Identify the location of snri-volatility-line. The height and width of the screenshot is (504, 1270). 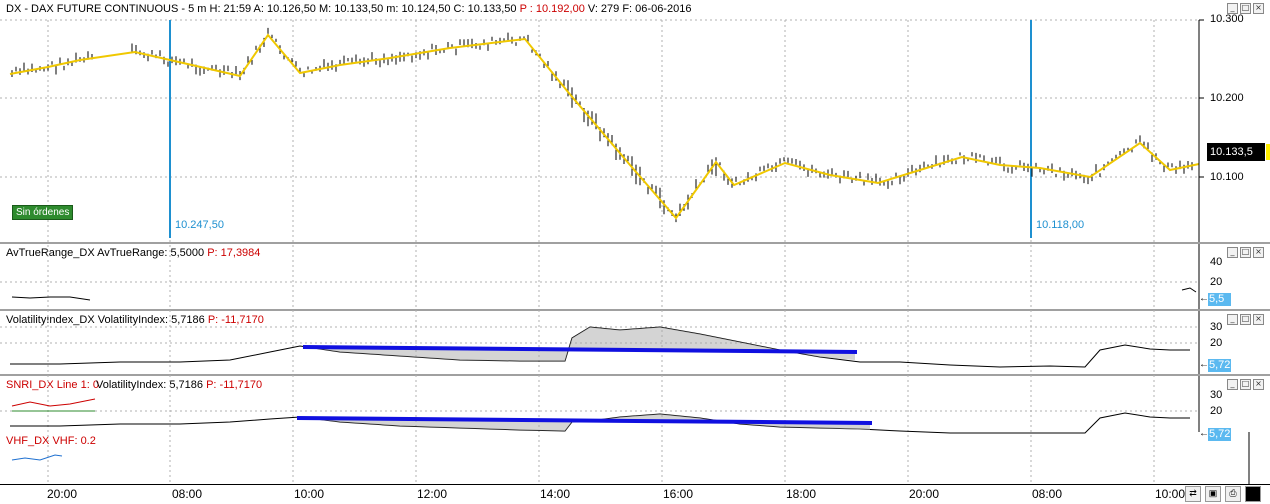
(600, 423).